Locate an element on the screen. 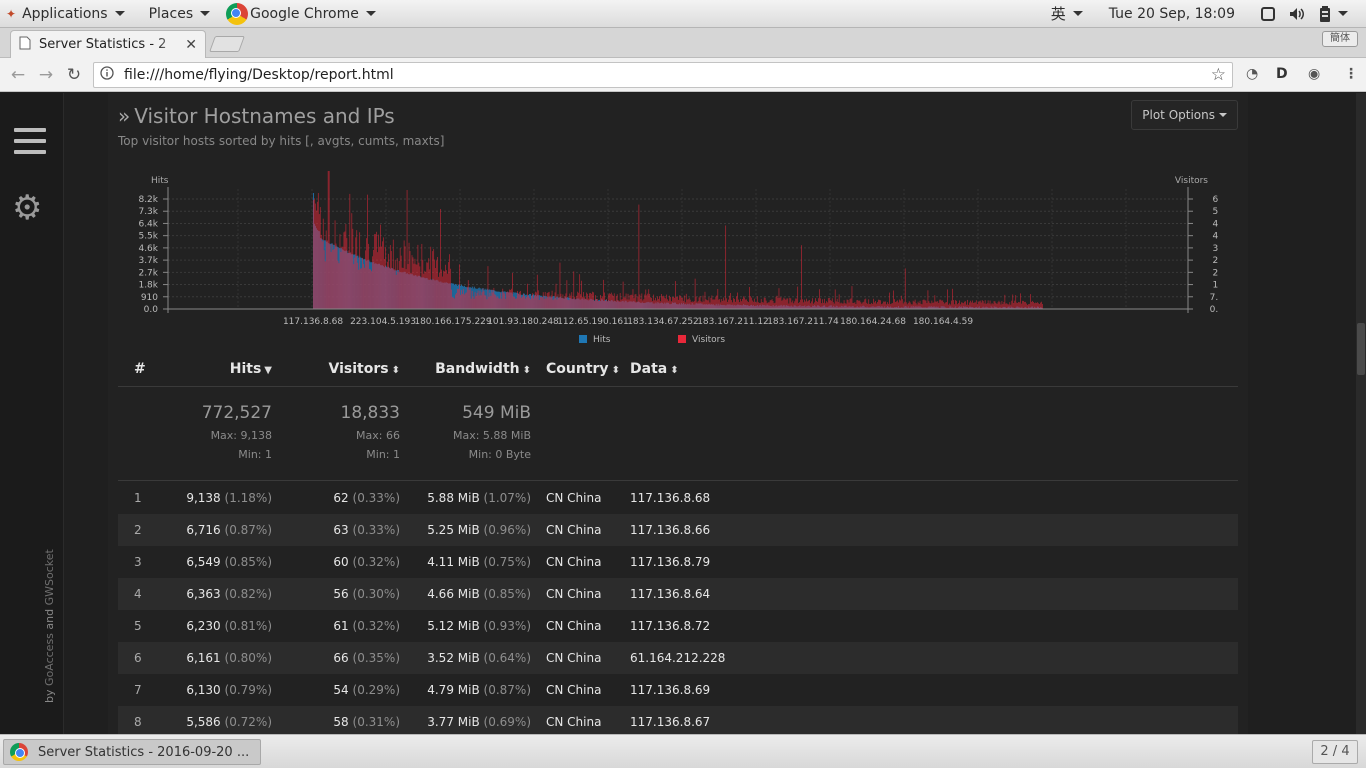 The width and height of the screenshot is (1366, 768). input-method-menu: 英 is located at coordinates (1067, 14).